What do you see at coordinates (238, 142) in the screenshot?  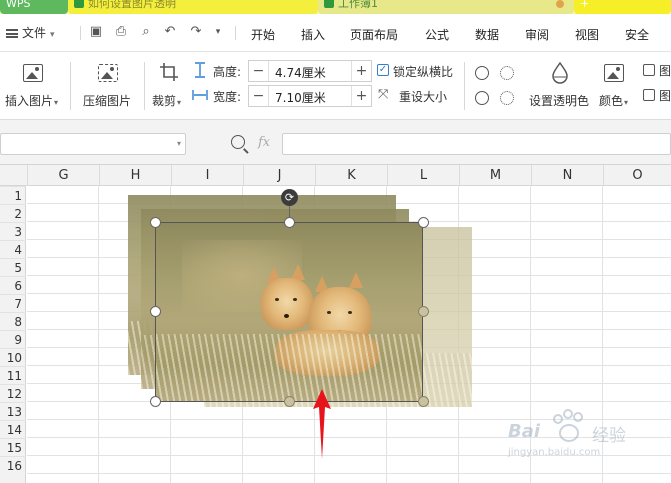 I see `zoom-icon` at bounding box center [238, 142].